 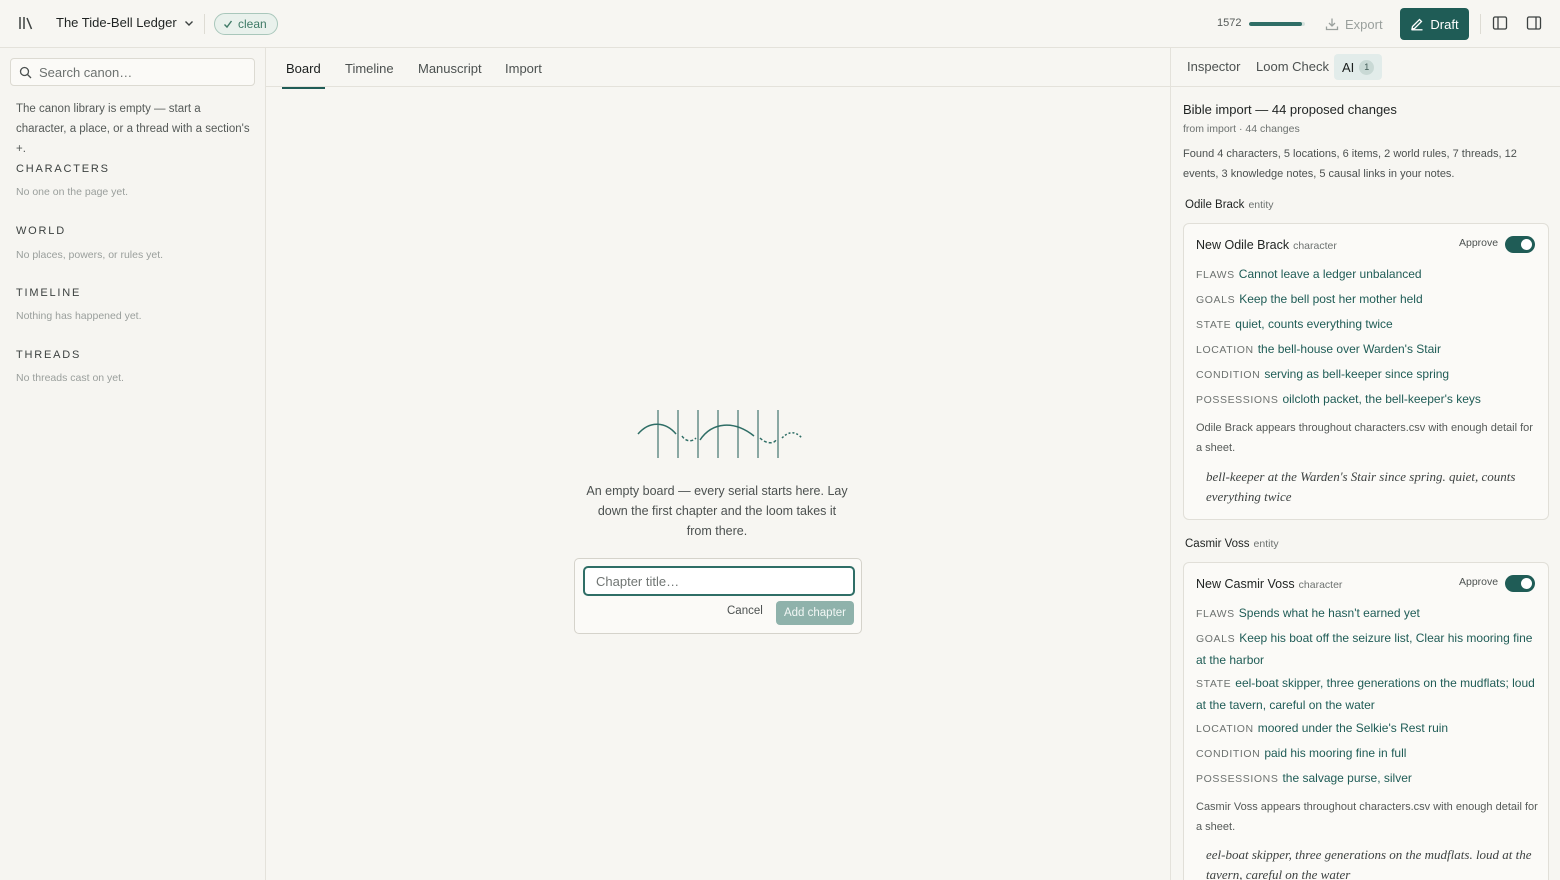 What do you see at coordinates (228, 24) in the screenshot?
I see `check-icon` at bounding box center [228, 24].